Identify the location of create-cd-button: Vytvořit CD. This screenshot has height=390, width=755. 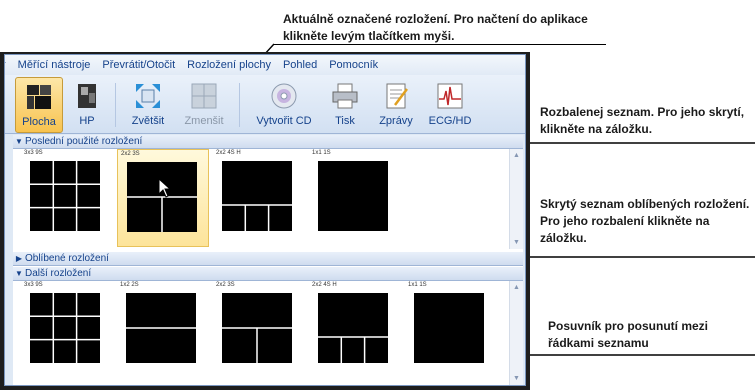
(284, 104).